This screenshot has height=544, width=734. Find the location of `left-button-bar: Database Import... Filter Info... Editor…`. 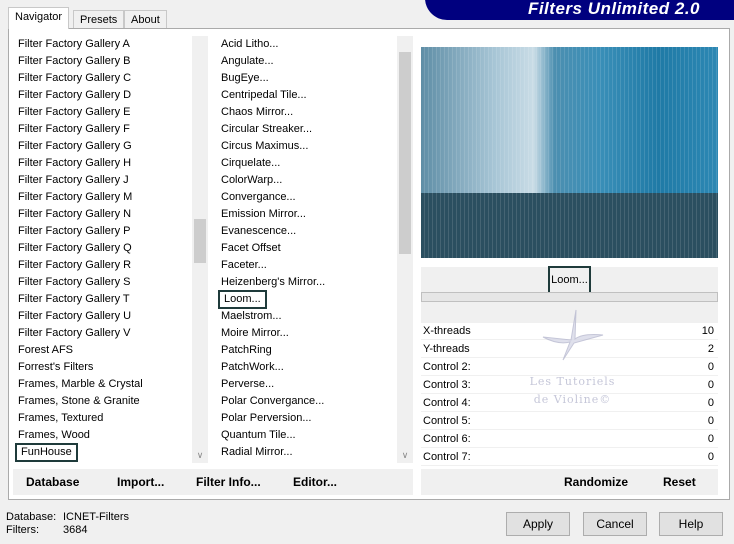

left-button-bar: Database Import... Filter Info... Editor… is located at coordinates (213, 482).